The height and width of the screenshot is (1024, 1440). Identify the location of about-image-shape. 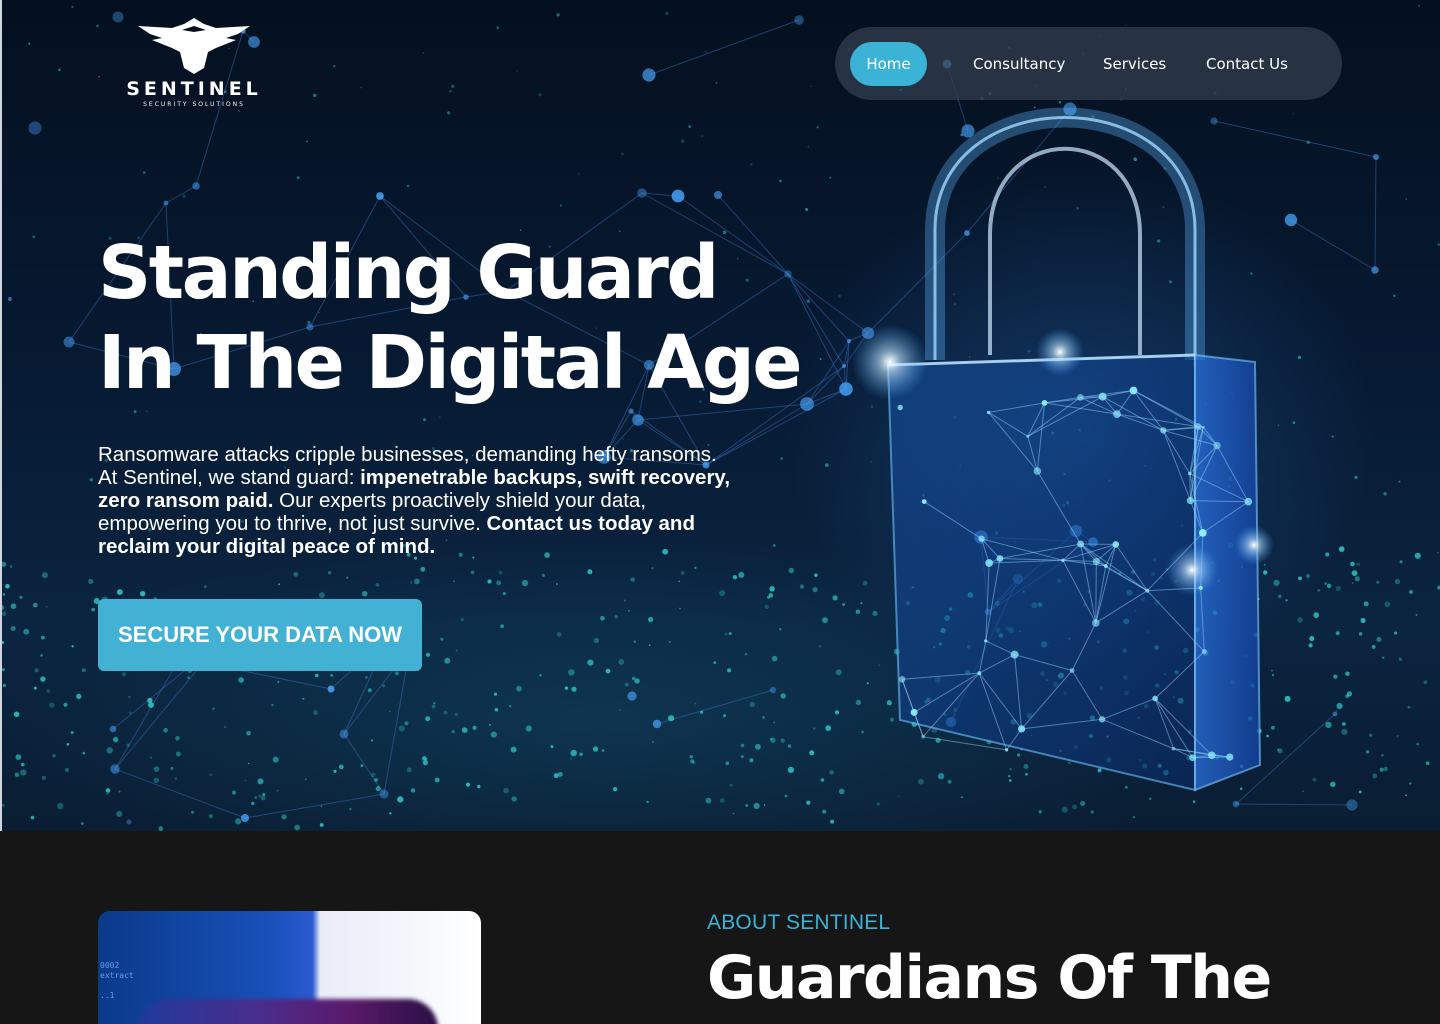
(288, 1011).